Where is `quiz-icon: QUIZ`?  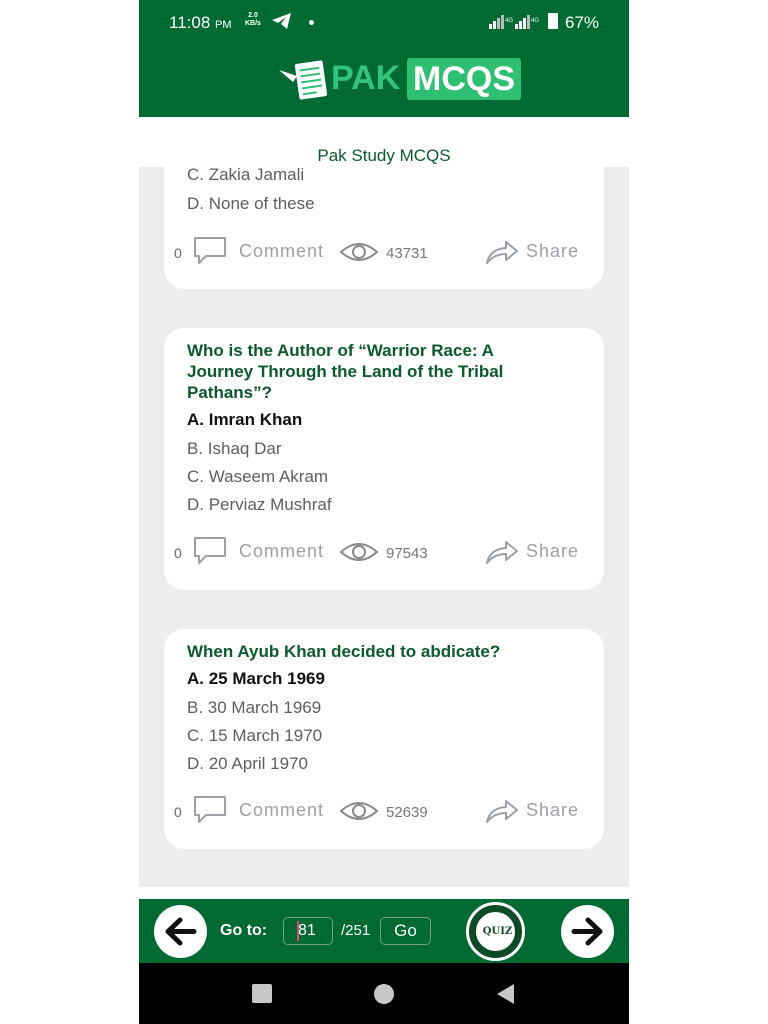
quiz-icon: QUIZ is located at coordinates (495, 931).